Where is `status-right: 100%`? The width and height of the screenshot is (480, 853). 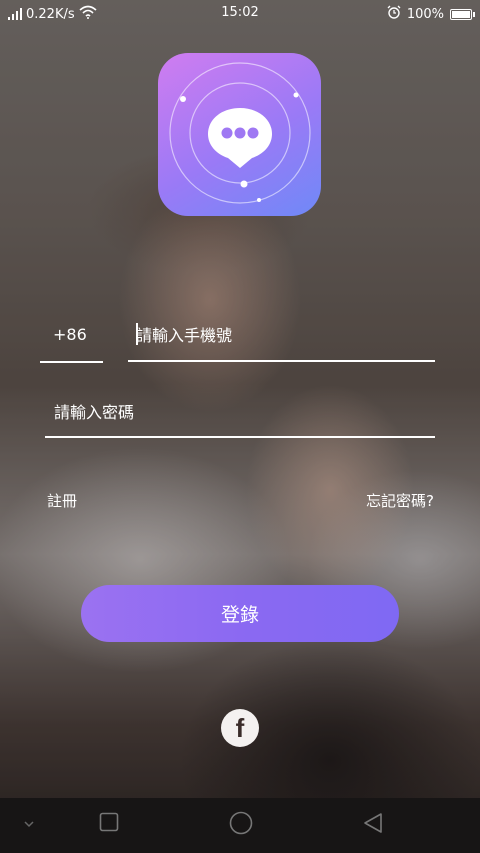
status-right: 100% is located at coordinates (431, 14).